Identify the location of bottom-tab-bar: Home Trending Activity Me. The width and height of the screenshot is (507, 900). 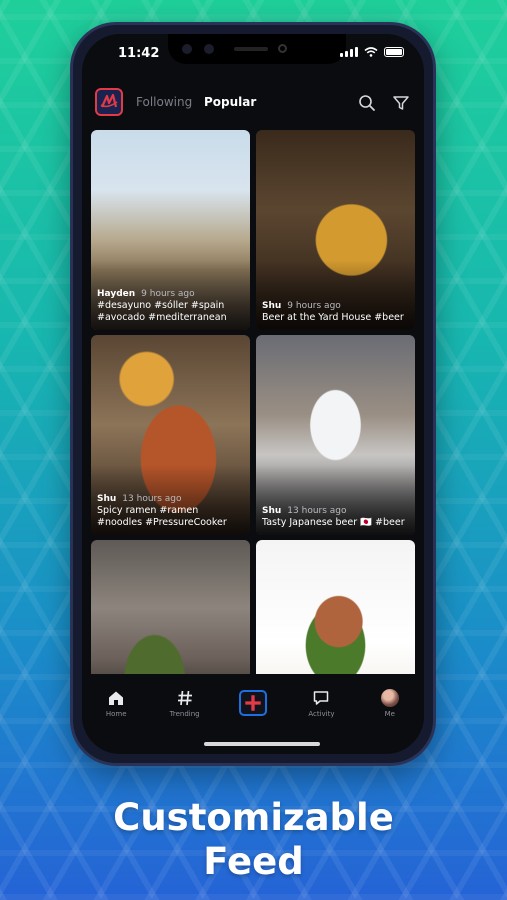
(253, 703).